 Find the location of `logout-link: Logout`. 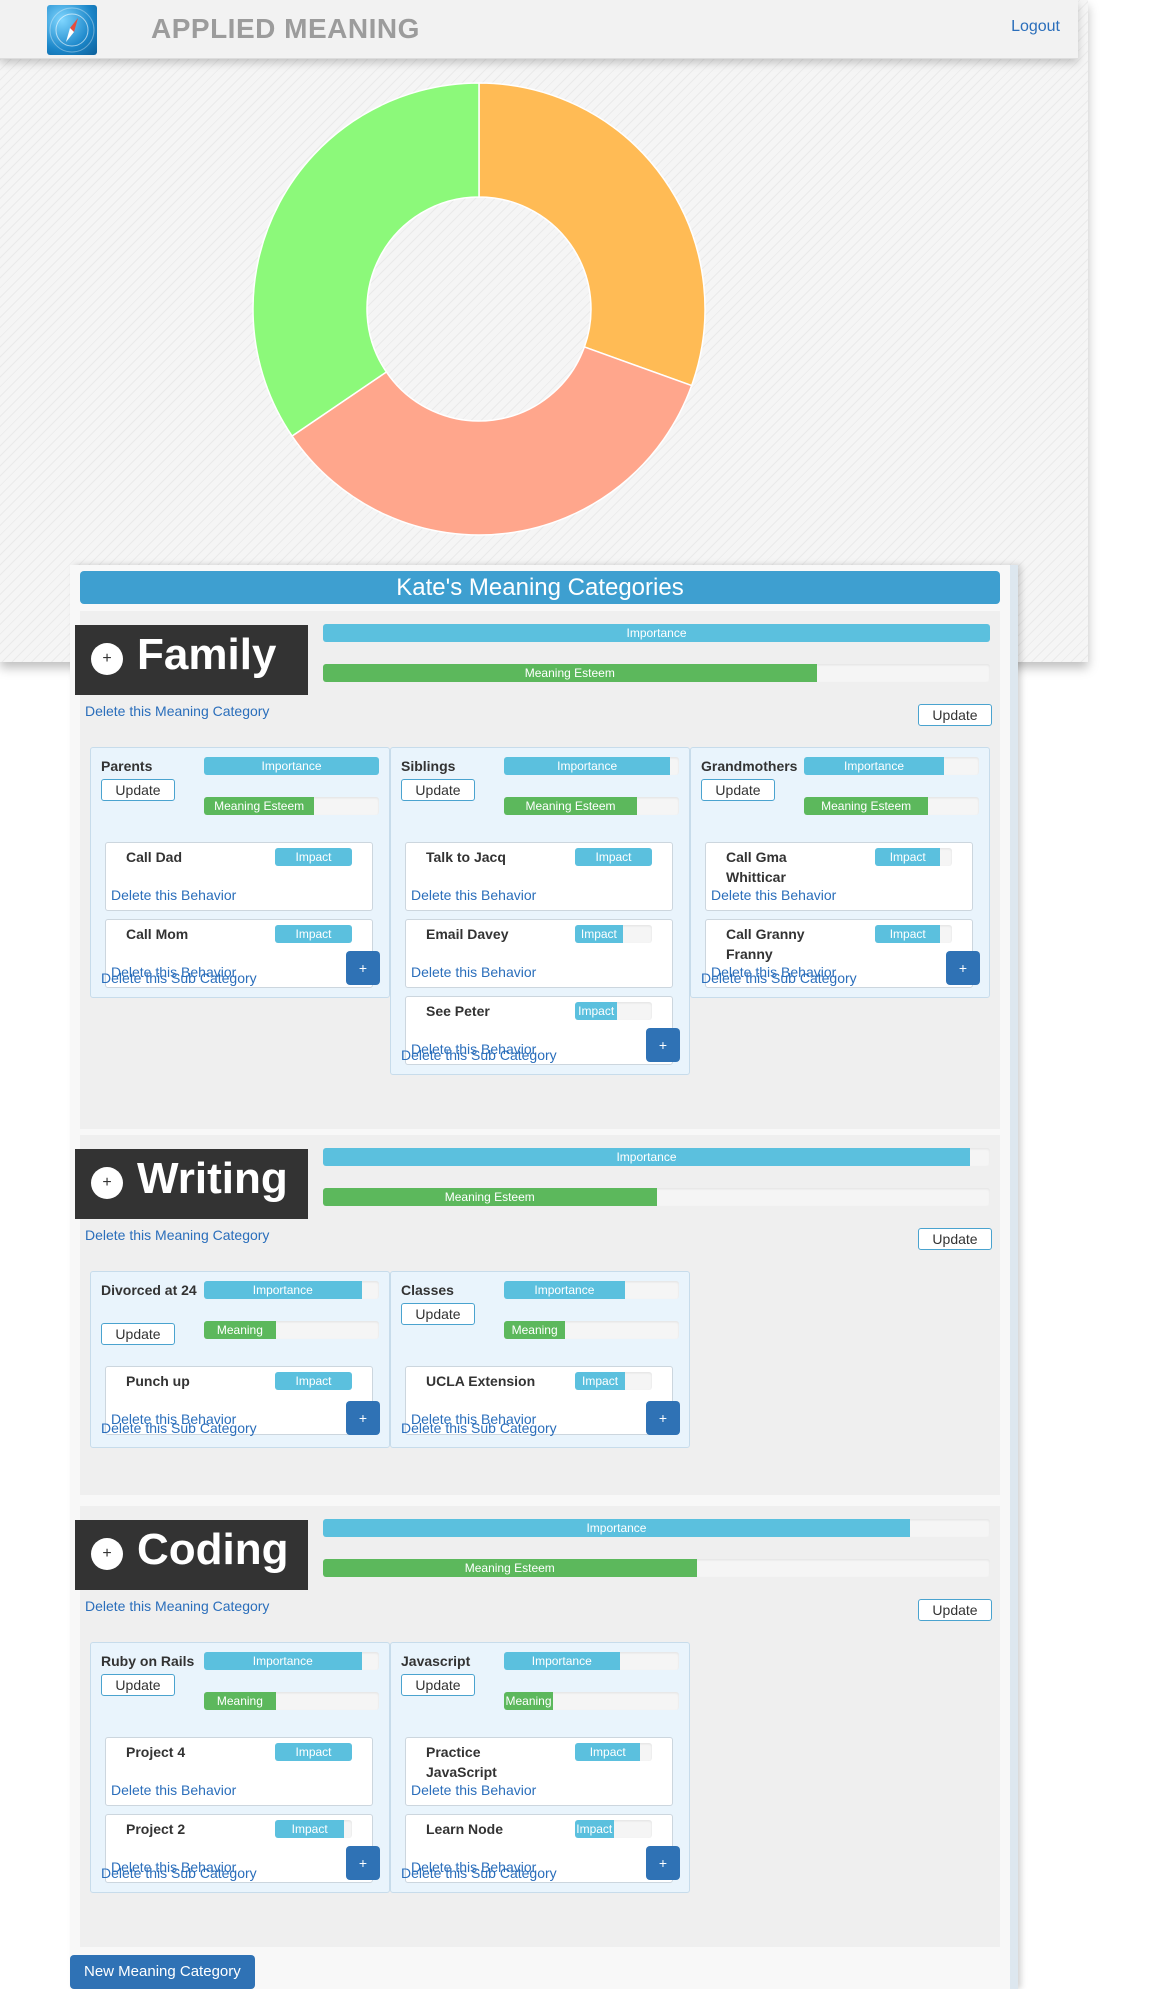

logout-link: Logout is located at coordinates (1035, 27).